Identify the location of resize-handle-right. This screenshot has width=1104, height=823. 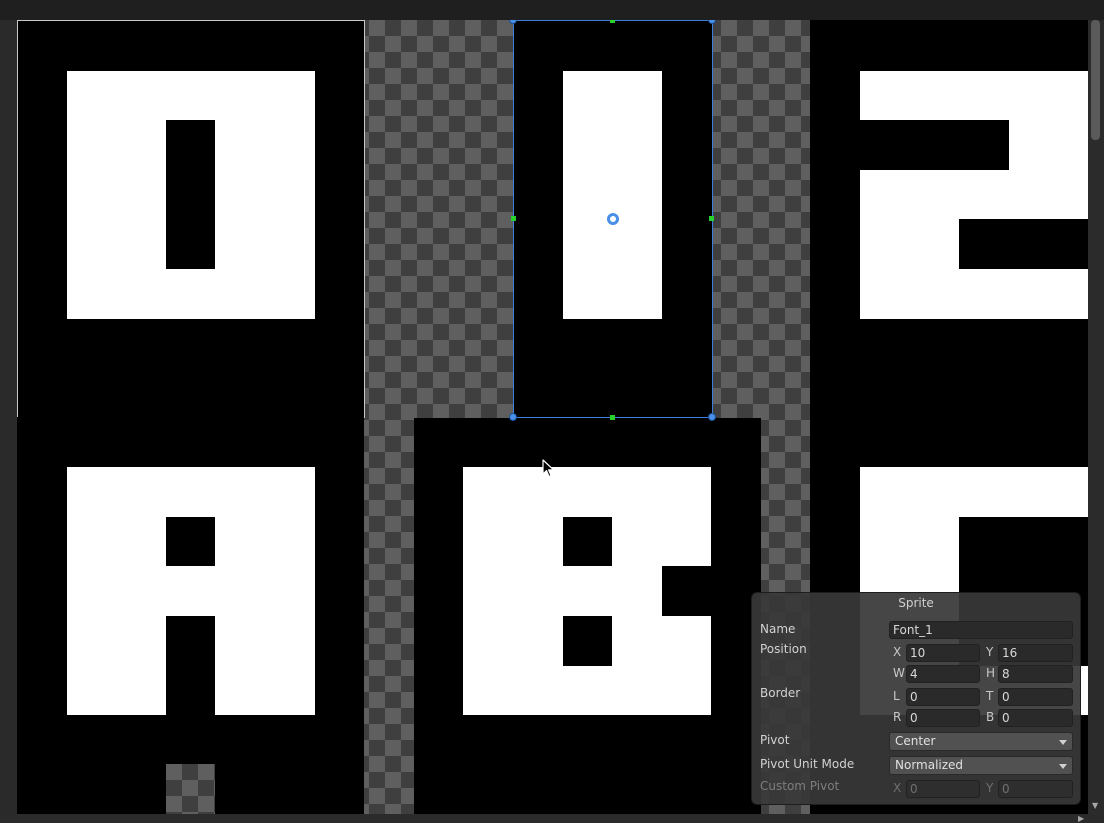
(711, 218).